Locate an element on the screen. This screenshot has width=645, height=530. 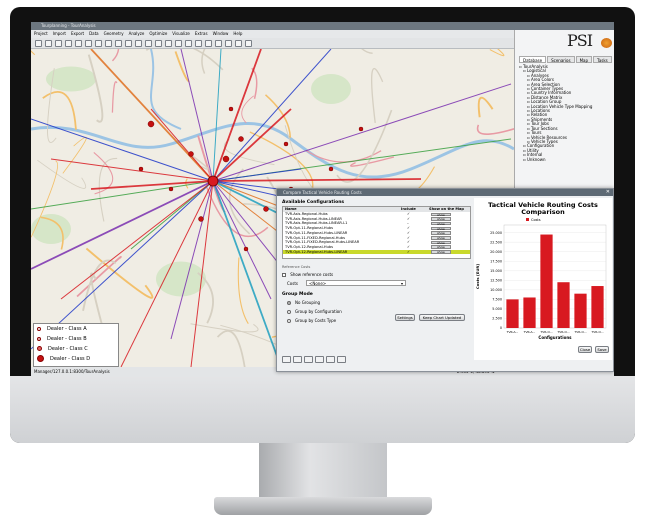
zoom-out-icon is located at coordinates (297, 359).